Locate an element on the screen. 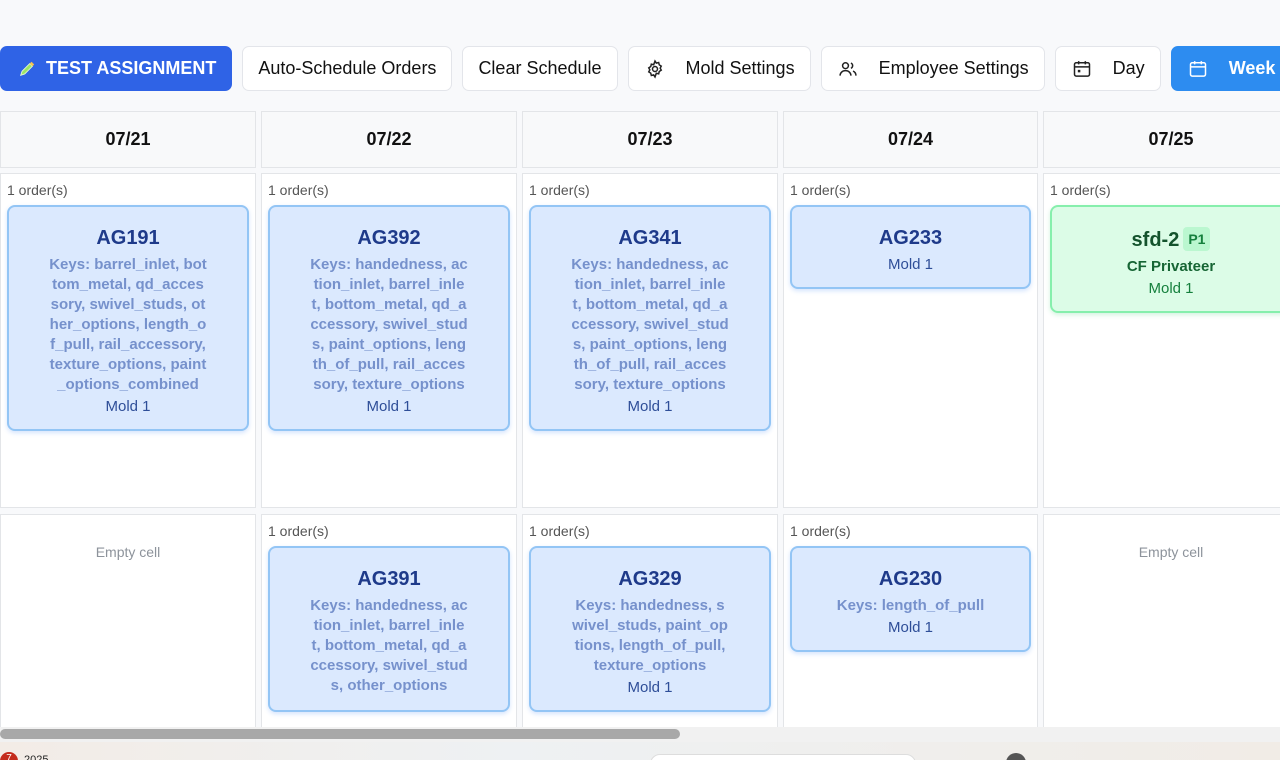 The image size is (1280, 760). auto-schedule-label: Auto-Schedule Orders is located at coordinates (347, 68).